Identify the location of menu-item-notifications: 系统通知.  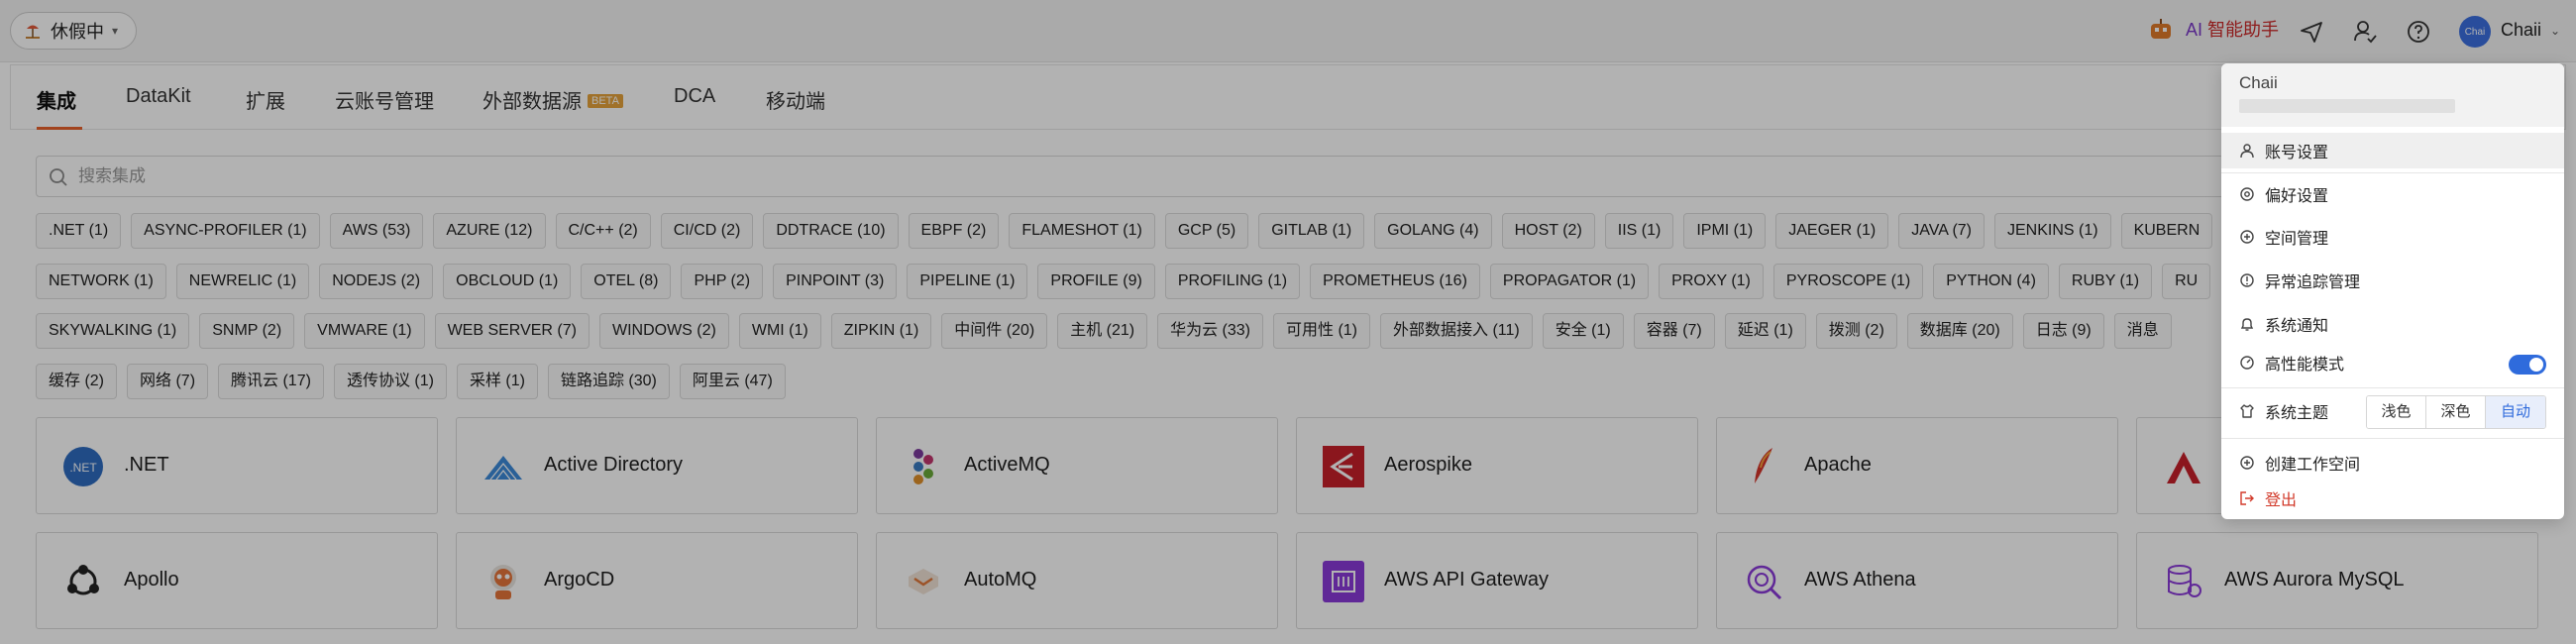
(2392, 324).